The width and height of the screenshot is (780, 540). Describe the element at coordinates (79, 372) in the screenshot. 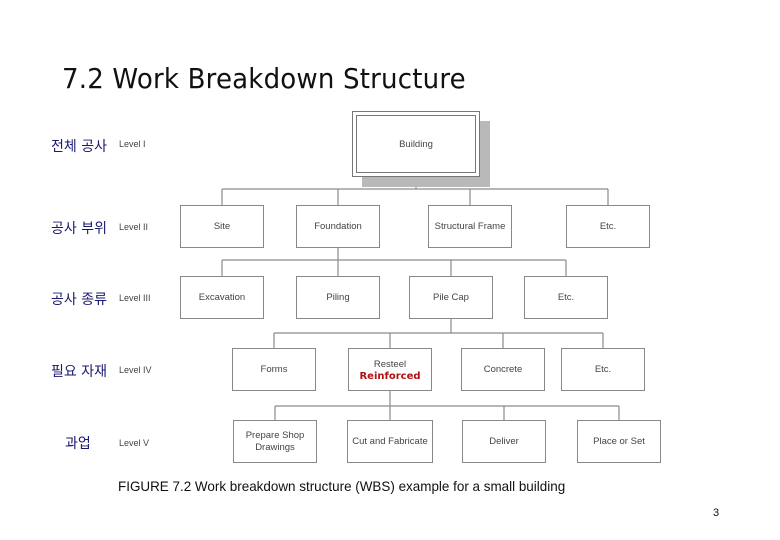

I see `level-4-korean-label: 필요 자재` at that location.